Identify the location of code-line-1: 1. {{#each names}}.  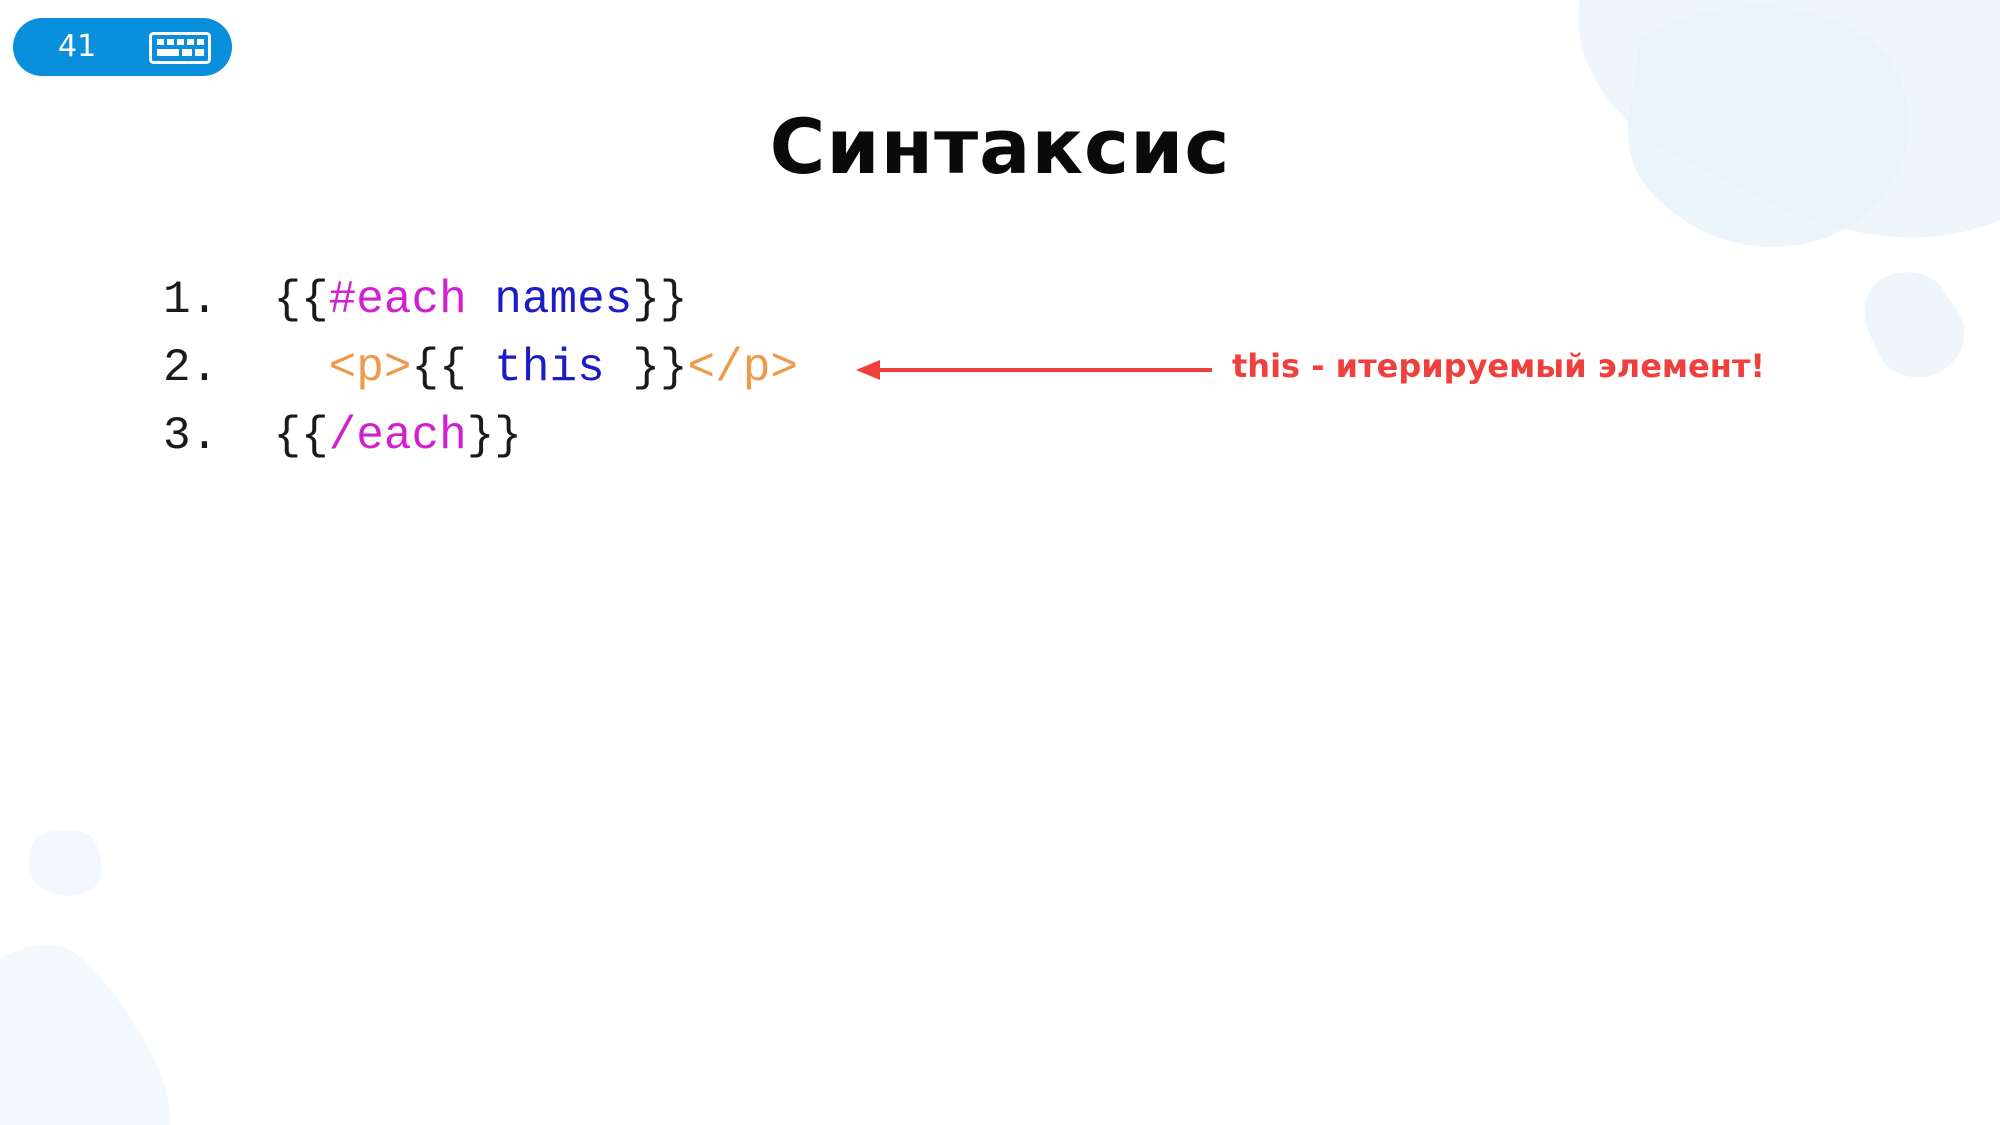
(480, 300).